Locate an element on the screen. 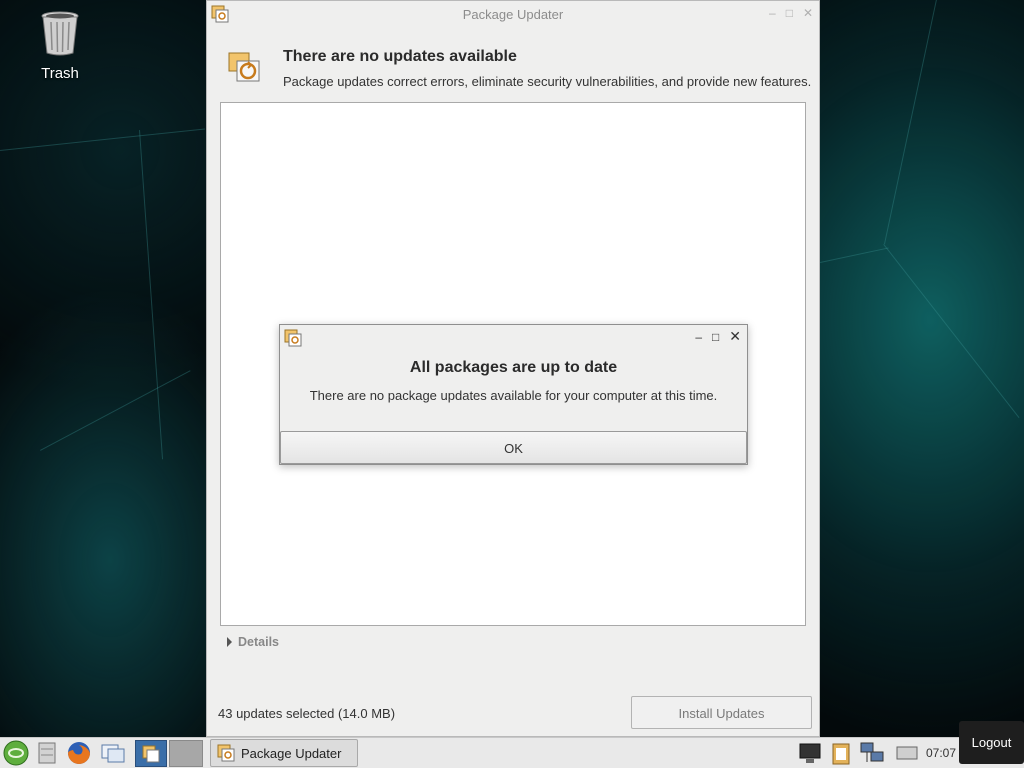 The image size is (1024, 768). window-titlebar: Package Updater – □ ✕ is located at coordinates (513, 14).